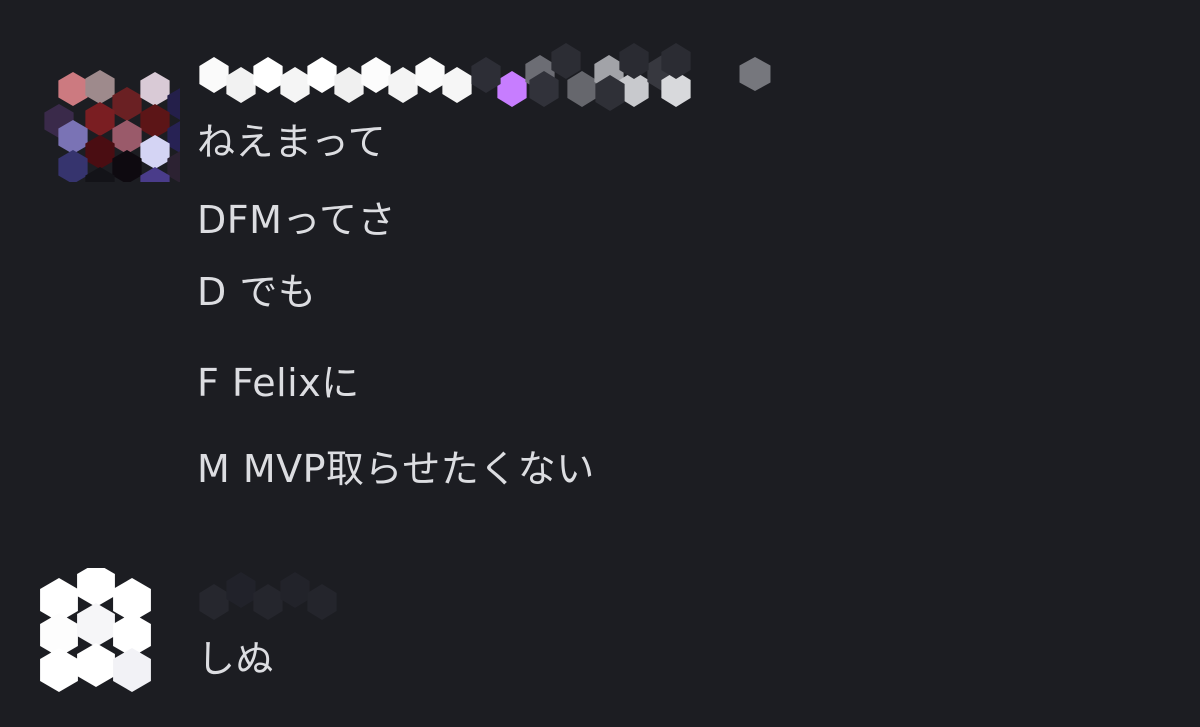 The height and width of the screenshot is (727, 1200). What do you see at coordinates (236, 659) in the screenshot?
I see `message-line: しぬ` at bounding box center [236, 659].